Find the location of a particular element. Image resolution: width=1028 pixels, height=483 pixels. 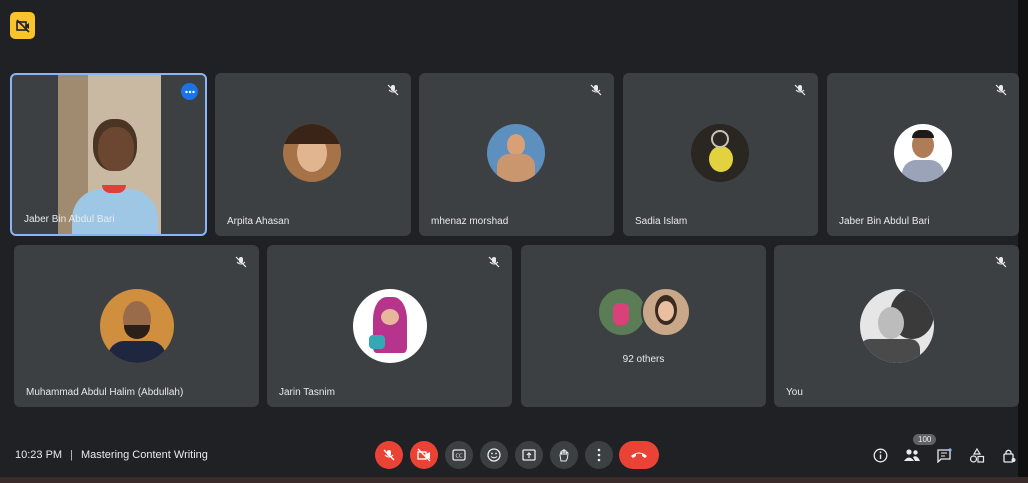

participant-name: Jarin Tasnim is located at coordinates (307, 392).